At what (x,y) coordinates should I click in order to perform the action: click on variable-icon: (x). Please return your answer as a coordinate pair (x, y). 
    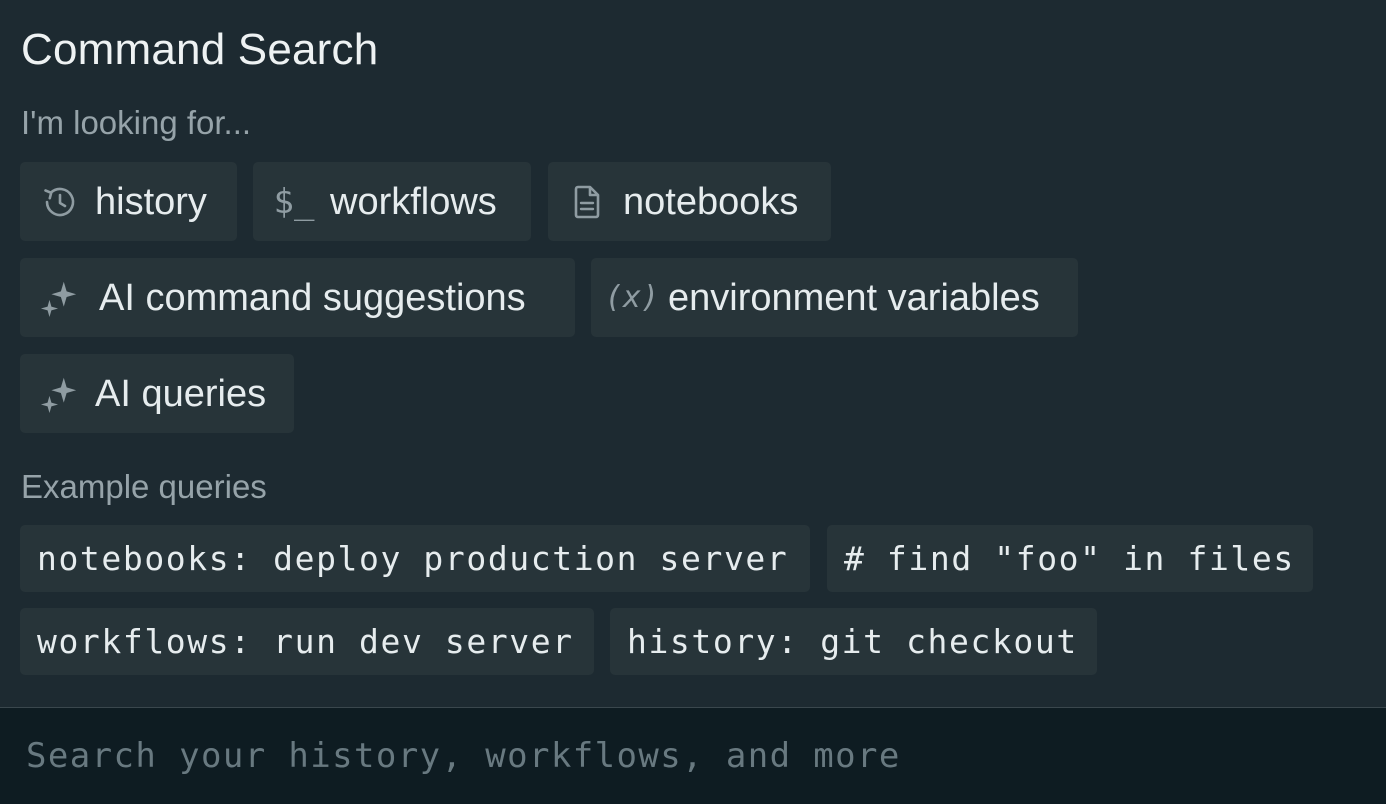
    Looking at the image, I should click on (632, 297).